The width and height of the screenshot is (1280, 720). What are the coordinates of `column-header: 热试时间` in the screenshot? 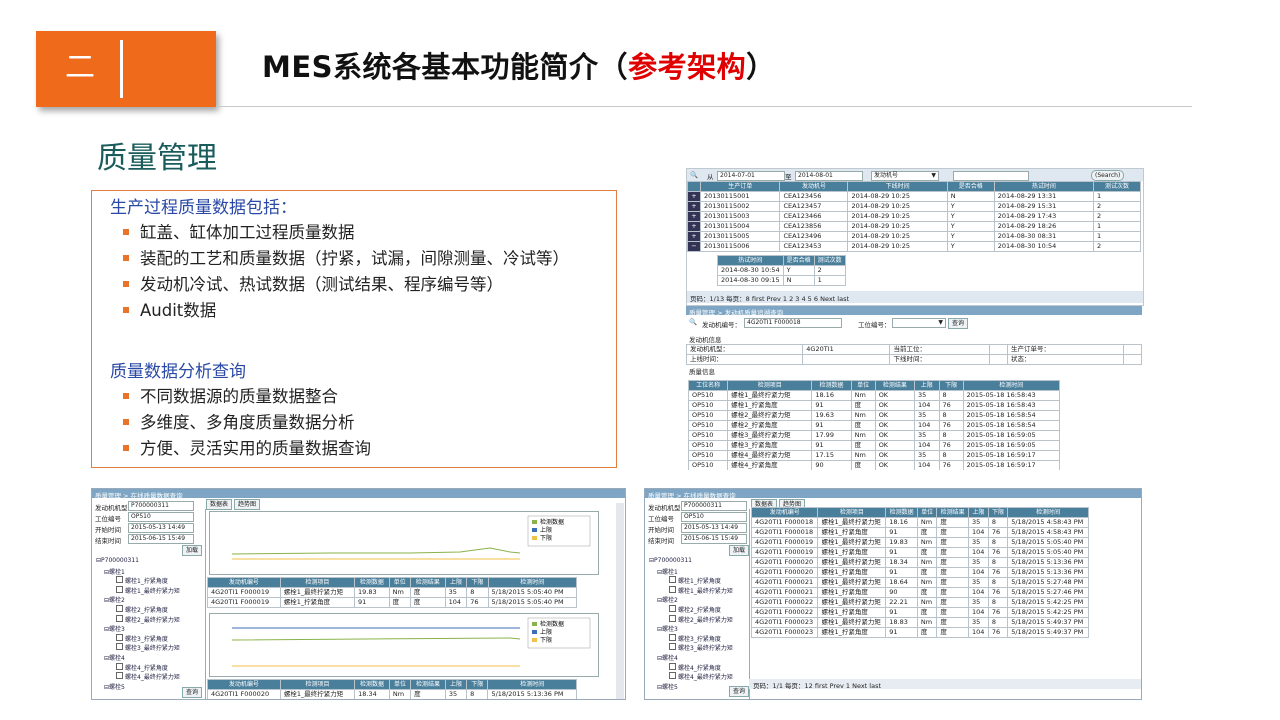 It's located at (1043, 186).